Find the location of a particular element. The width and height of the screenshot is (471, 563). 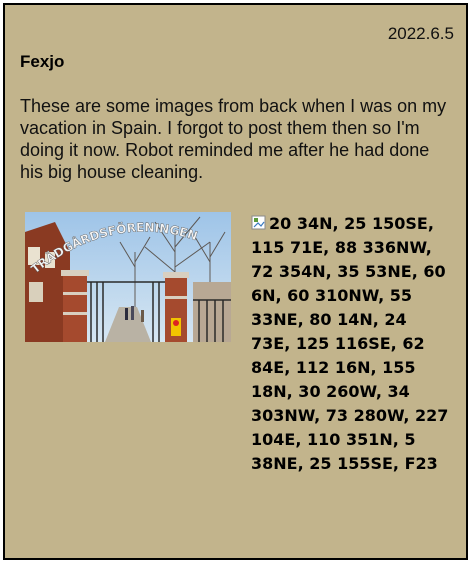

post-date: 2022.6.5 is located at coordinates (420, 33).